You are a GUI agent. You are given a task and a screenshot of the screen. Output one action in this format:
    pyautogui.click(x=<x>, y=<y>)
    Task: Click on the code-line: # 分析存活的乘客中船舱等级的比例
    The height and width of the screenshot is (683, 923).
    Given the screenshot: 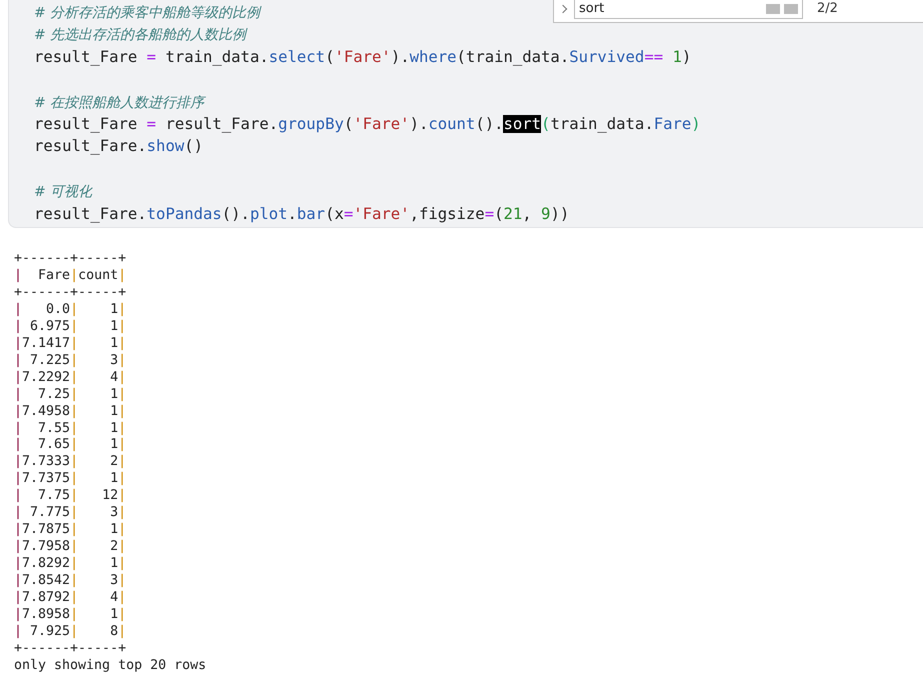 What is the action you would take?
    pyautogui.click(x=147, y=13)
    